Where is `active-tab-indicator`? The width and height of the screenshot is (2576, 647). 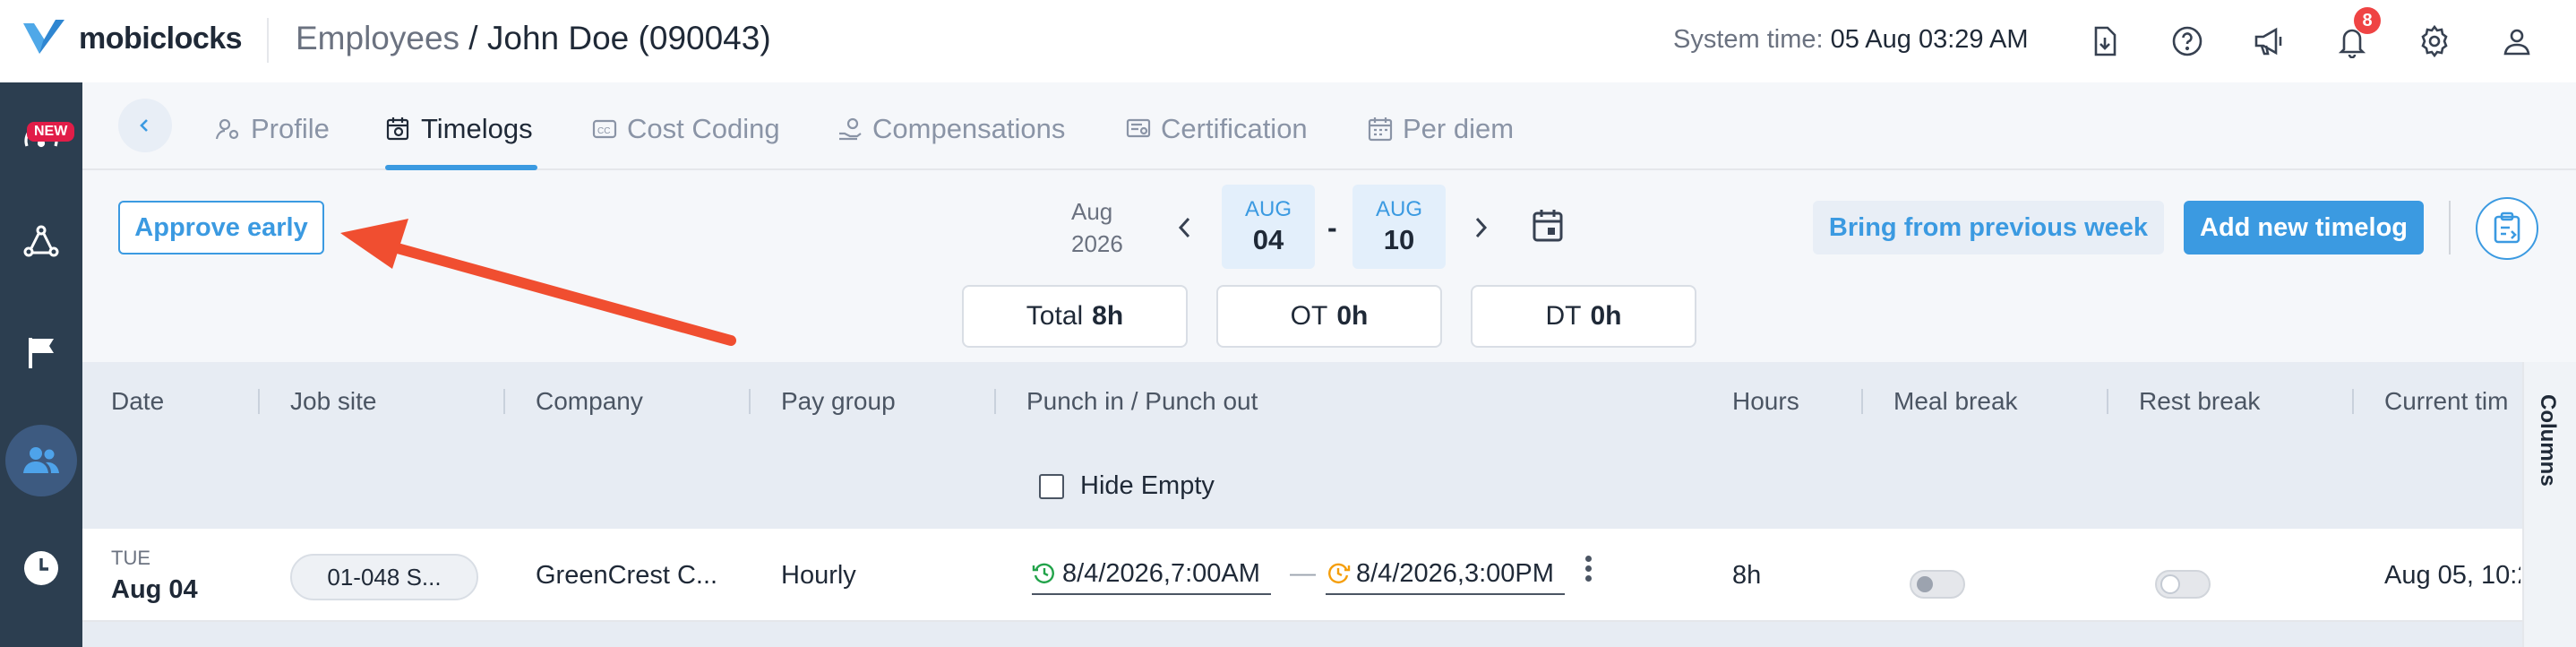 active-tab-indicator is located at coordinates (461, 167).